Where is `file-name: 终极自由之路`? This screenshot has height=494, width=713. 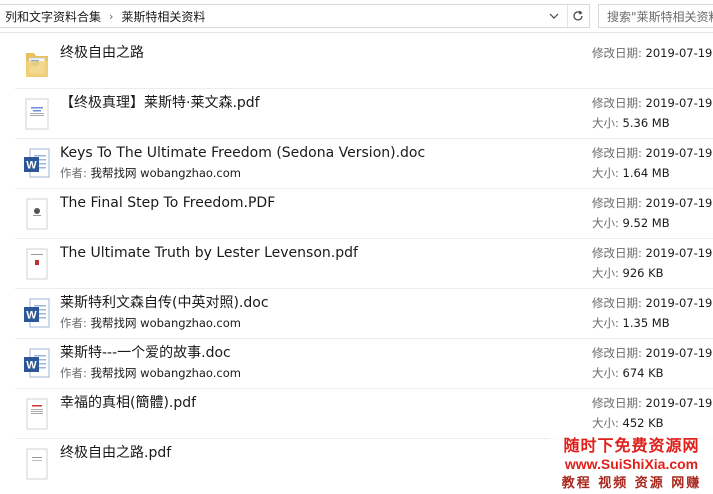 file-name: 终极自由之路 is located at coordinates (102, 53).